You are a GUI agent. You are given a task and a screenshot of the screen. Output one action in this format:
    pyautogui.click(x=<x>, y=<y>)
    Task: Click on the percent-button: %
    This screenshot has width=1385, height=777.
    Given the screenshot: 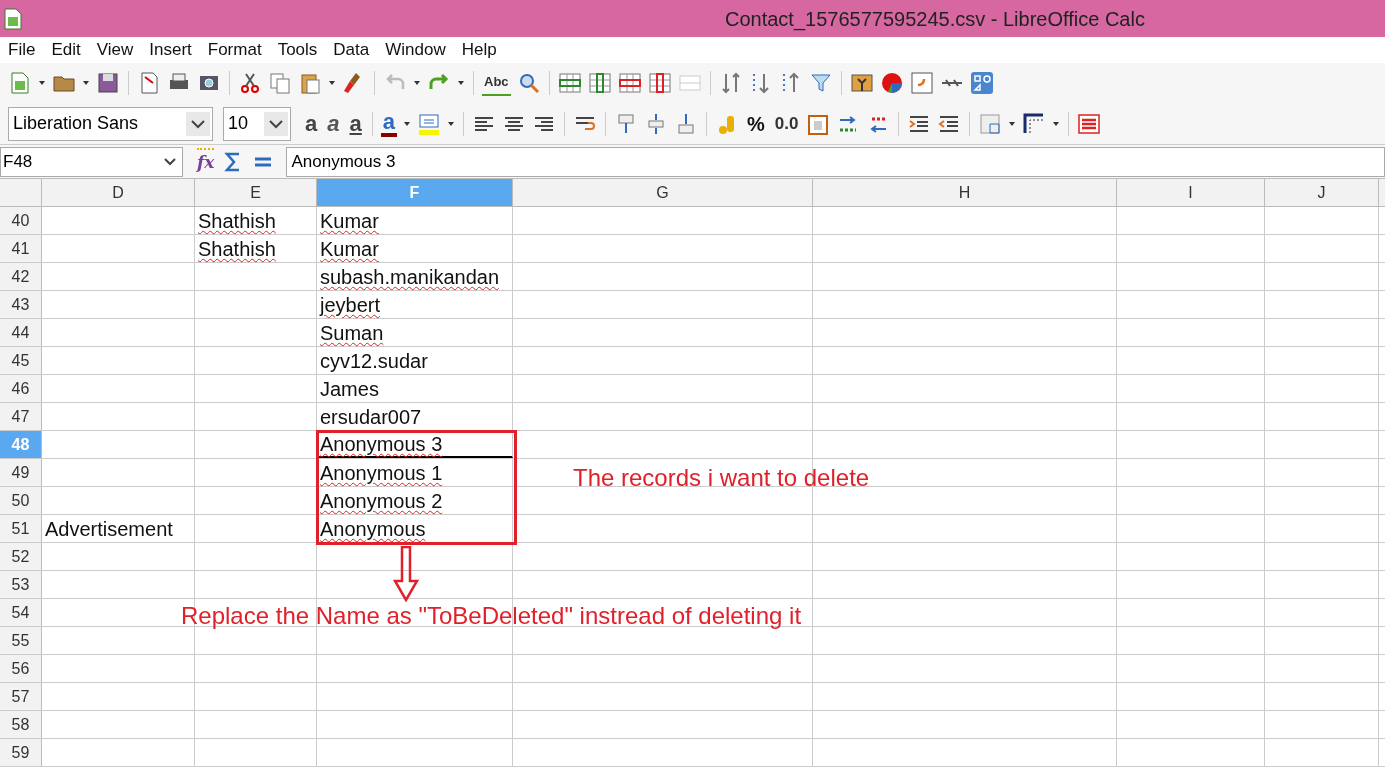 What is the action you would take?
    pyautogui.click(x=756, y=123)
    